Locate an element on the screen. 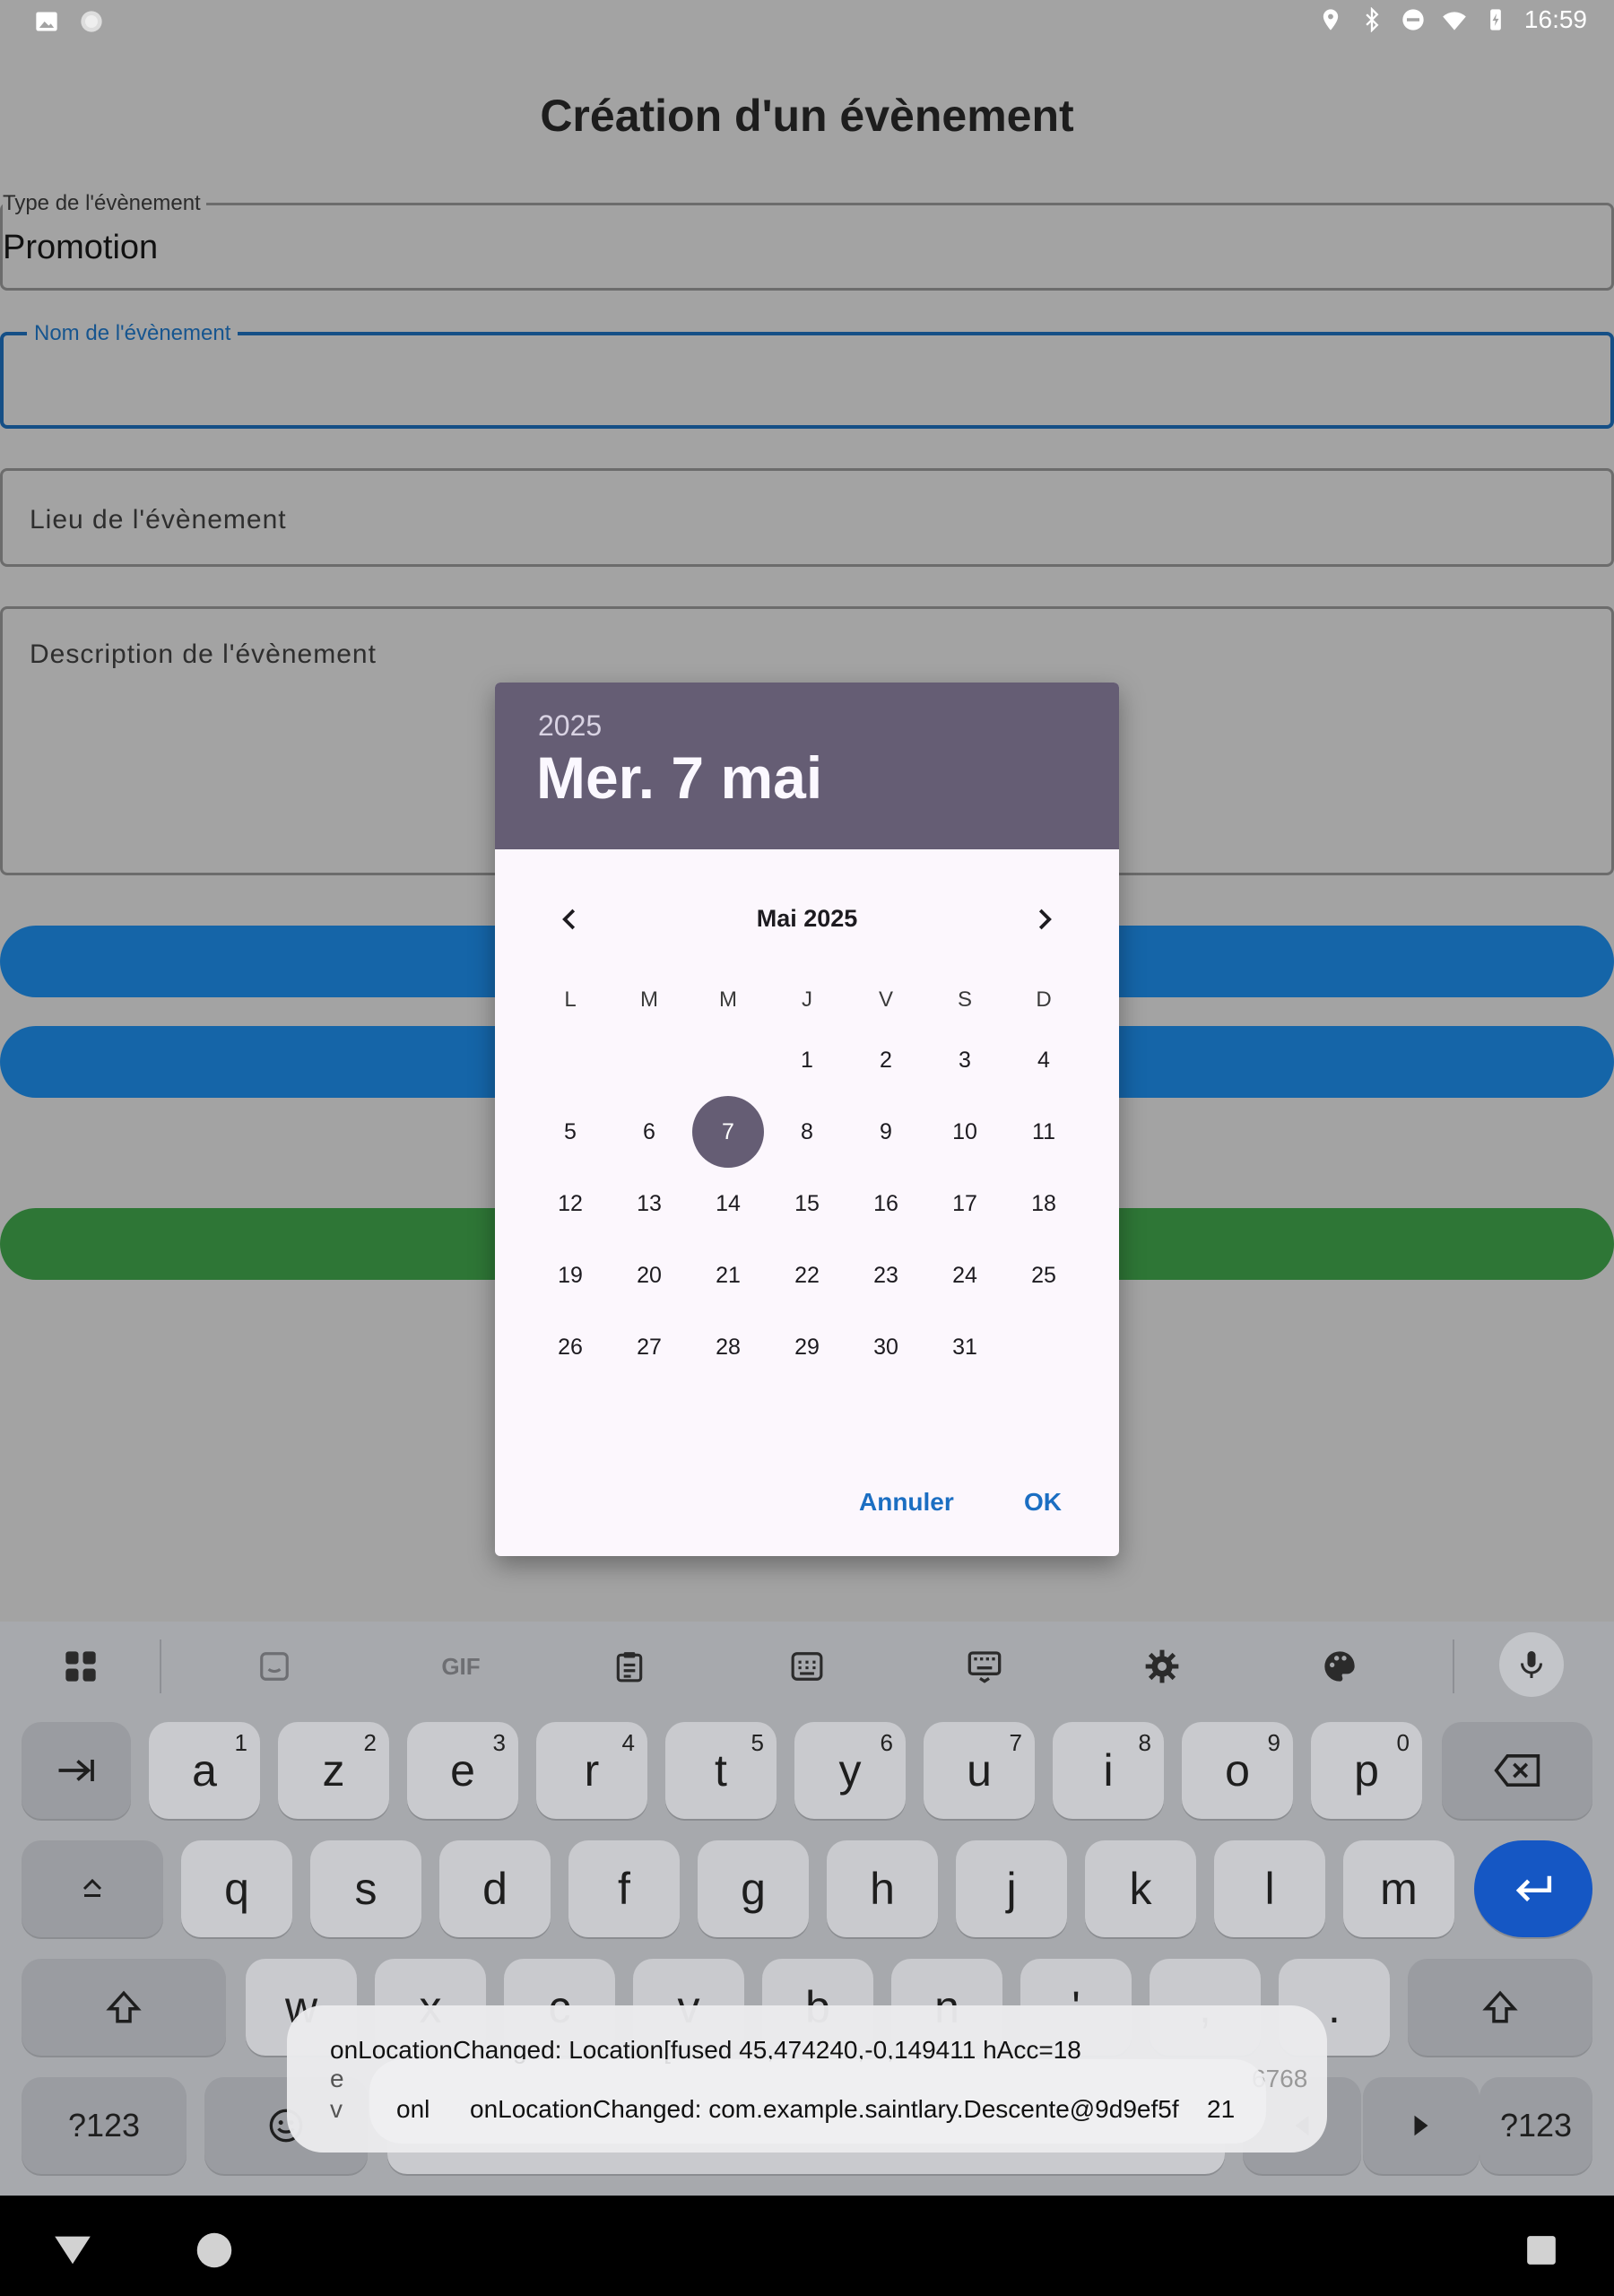 The image size is (1614, 2296). calendar-day: 1 is located at coordinates (807, 1060).